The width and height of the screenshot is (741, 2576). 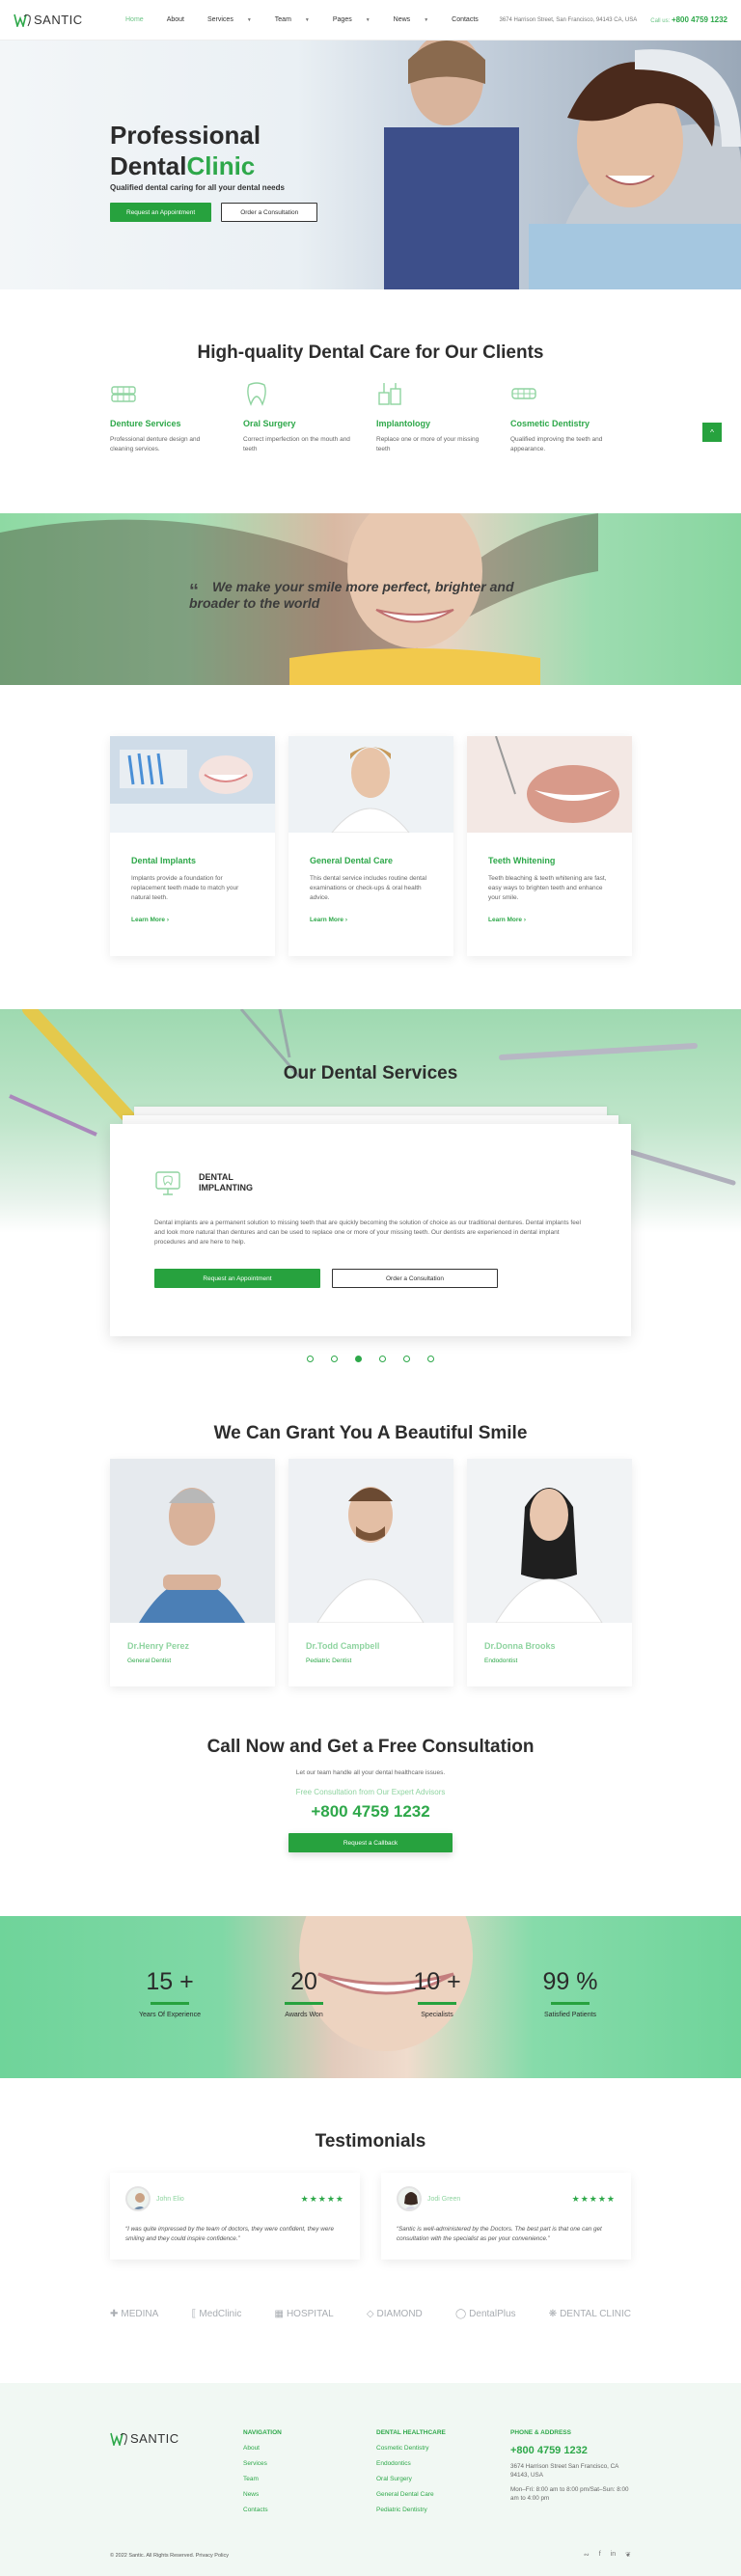 What do you see at coordinates (613, 2555) in the screenshot?
I see `linkedin-icon: in` at bounding box center [613, 2555].